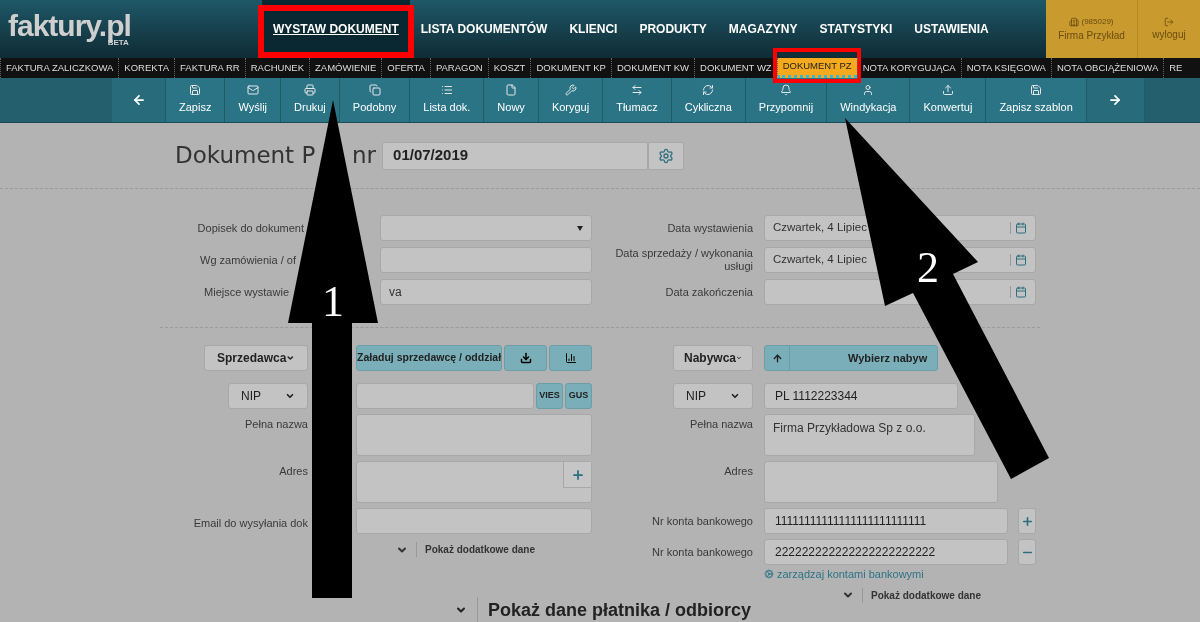 This screenshot has width=1200, height=622. What do you see at coordinates (570, 90) in the screenshot?
I see `wrench-icon` at bounding box center [570, 90].